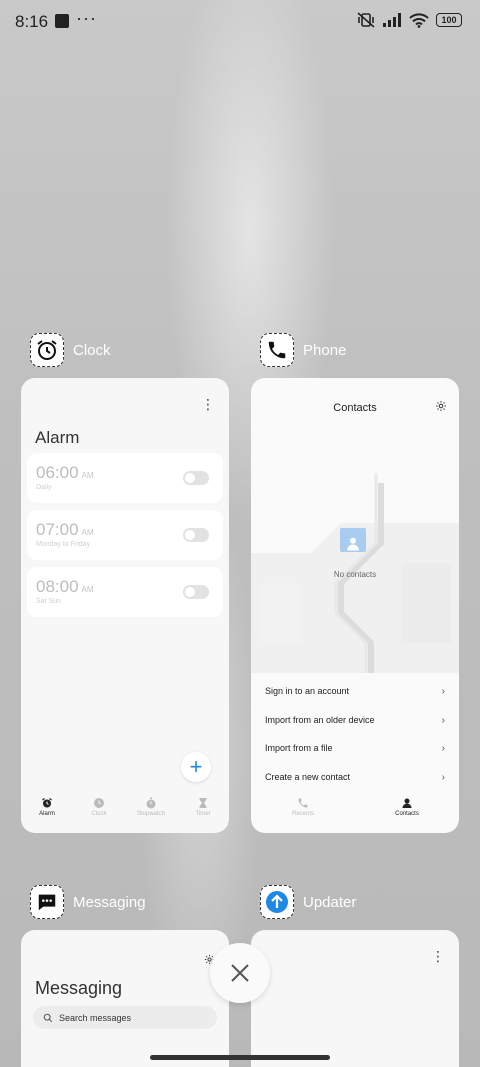 Image resolution: width=480 pixels, height=1067 pixels. What do you see at coordinates (355, 998) in the screenshot?
I see `recent-card-updater: ⋮` at bounding box center [355, 998].